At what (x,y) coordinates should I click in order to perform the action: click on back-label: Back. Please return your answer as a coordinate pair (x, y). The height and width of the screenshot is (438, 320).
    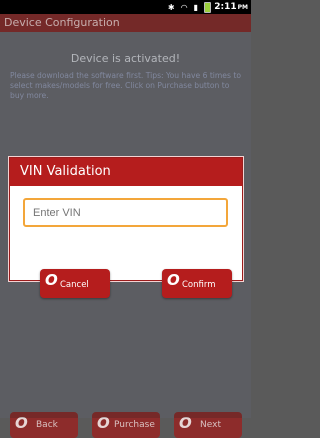
    Looking at the image, I should click on (47, 425).